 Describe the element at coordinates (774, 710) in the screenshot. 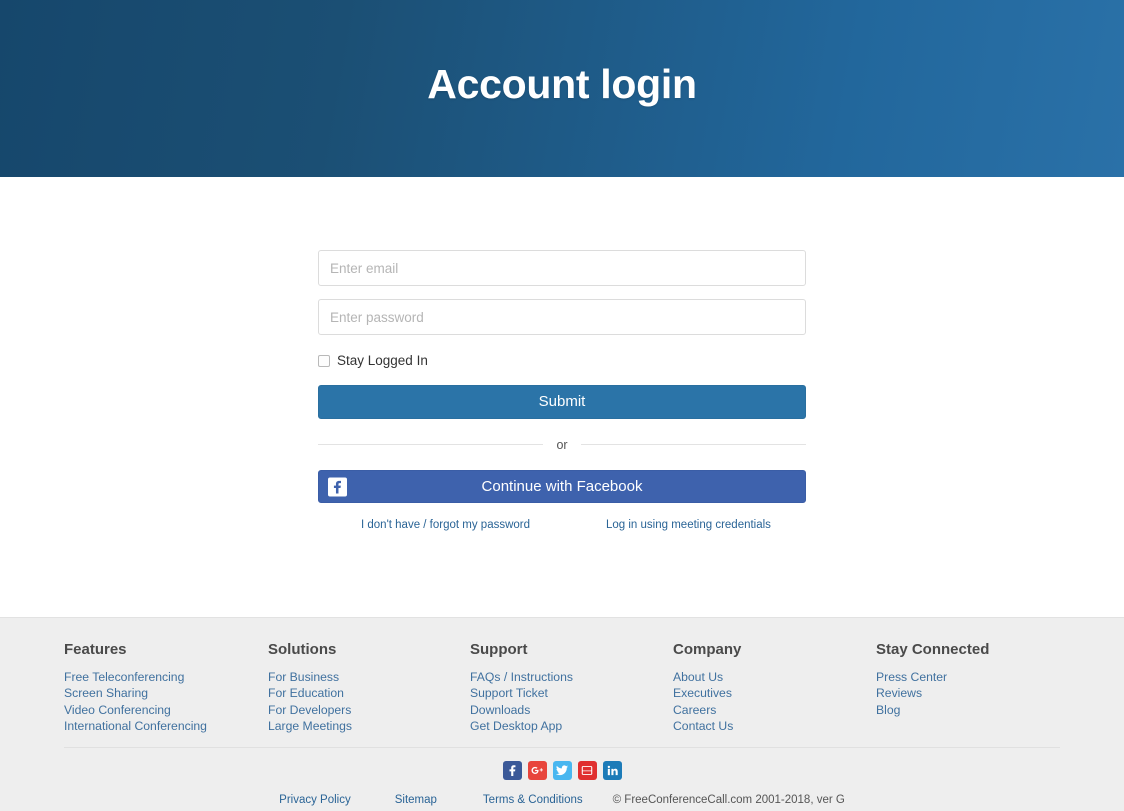

I see `footer-link-careers: Careers` at that location.